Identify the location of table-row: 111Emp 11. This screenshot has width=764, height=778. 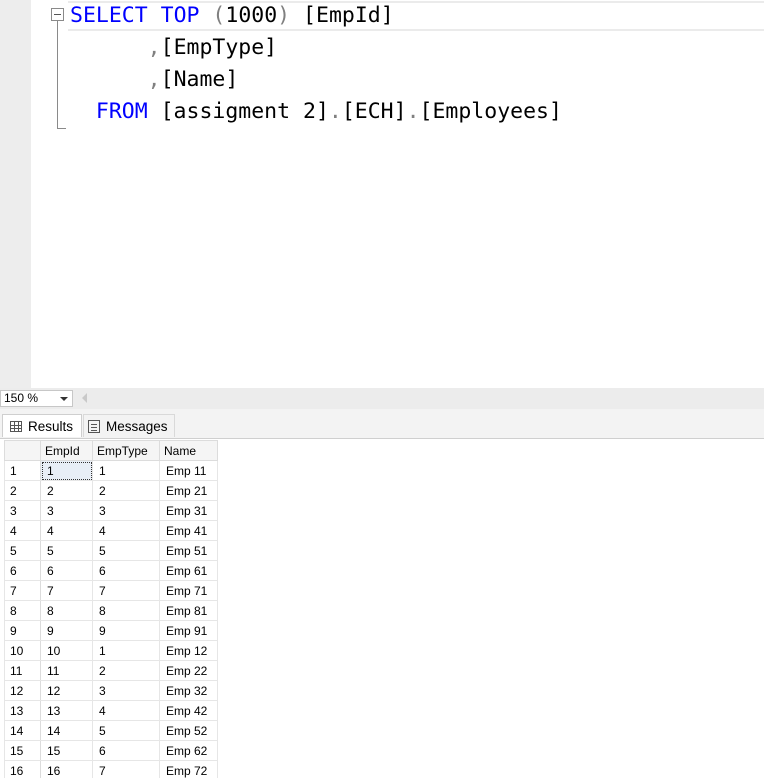
(111, 471).